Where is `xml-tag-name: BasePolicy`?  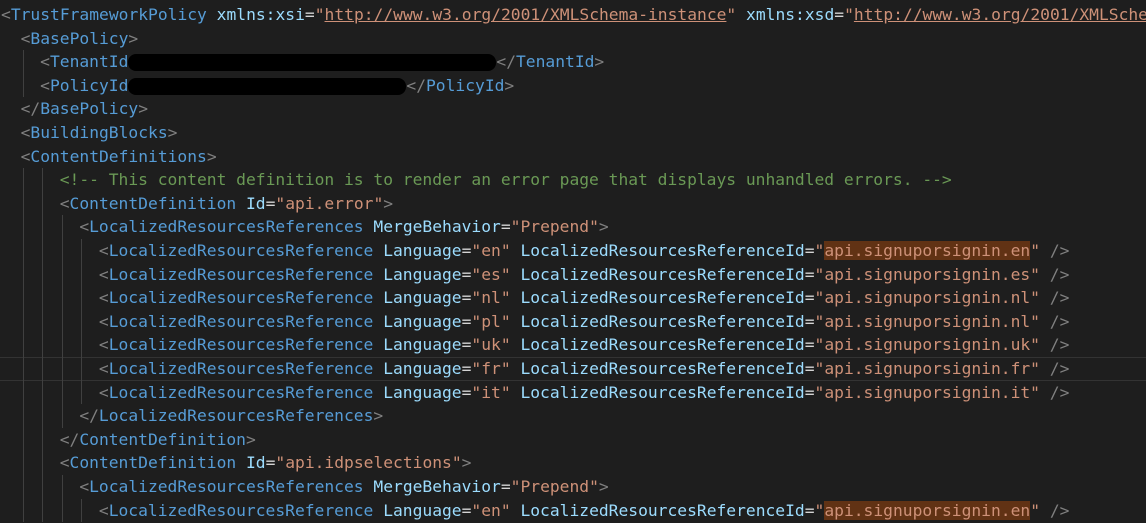 xml-tag-name: BasePolicy is located at coordinates (89, 109).